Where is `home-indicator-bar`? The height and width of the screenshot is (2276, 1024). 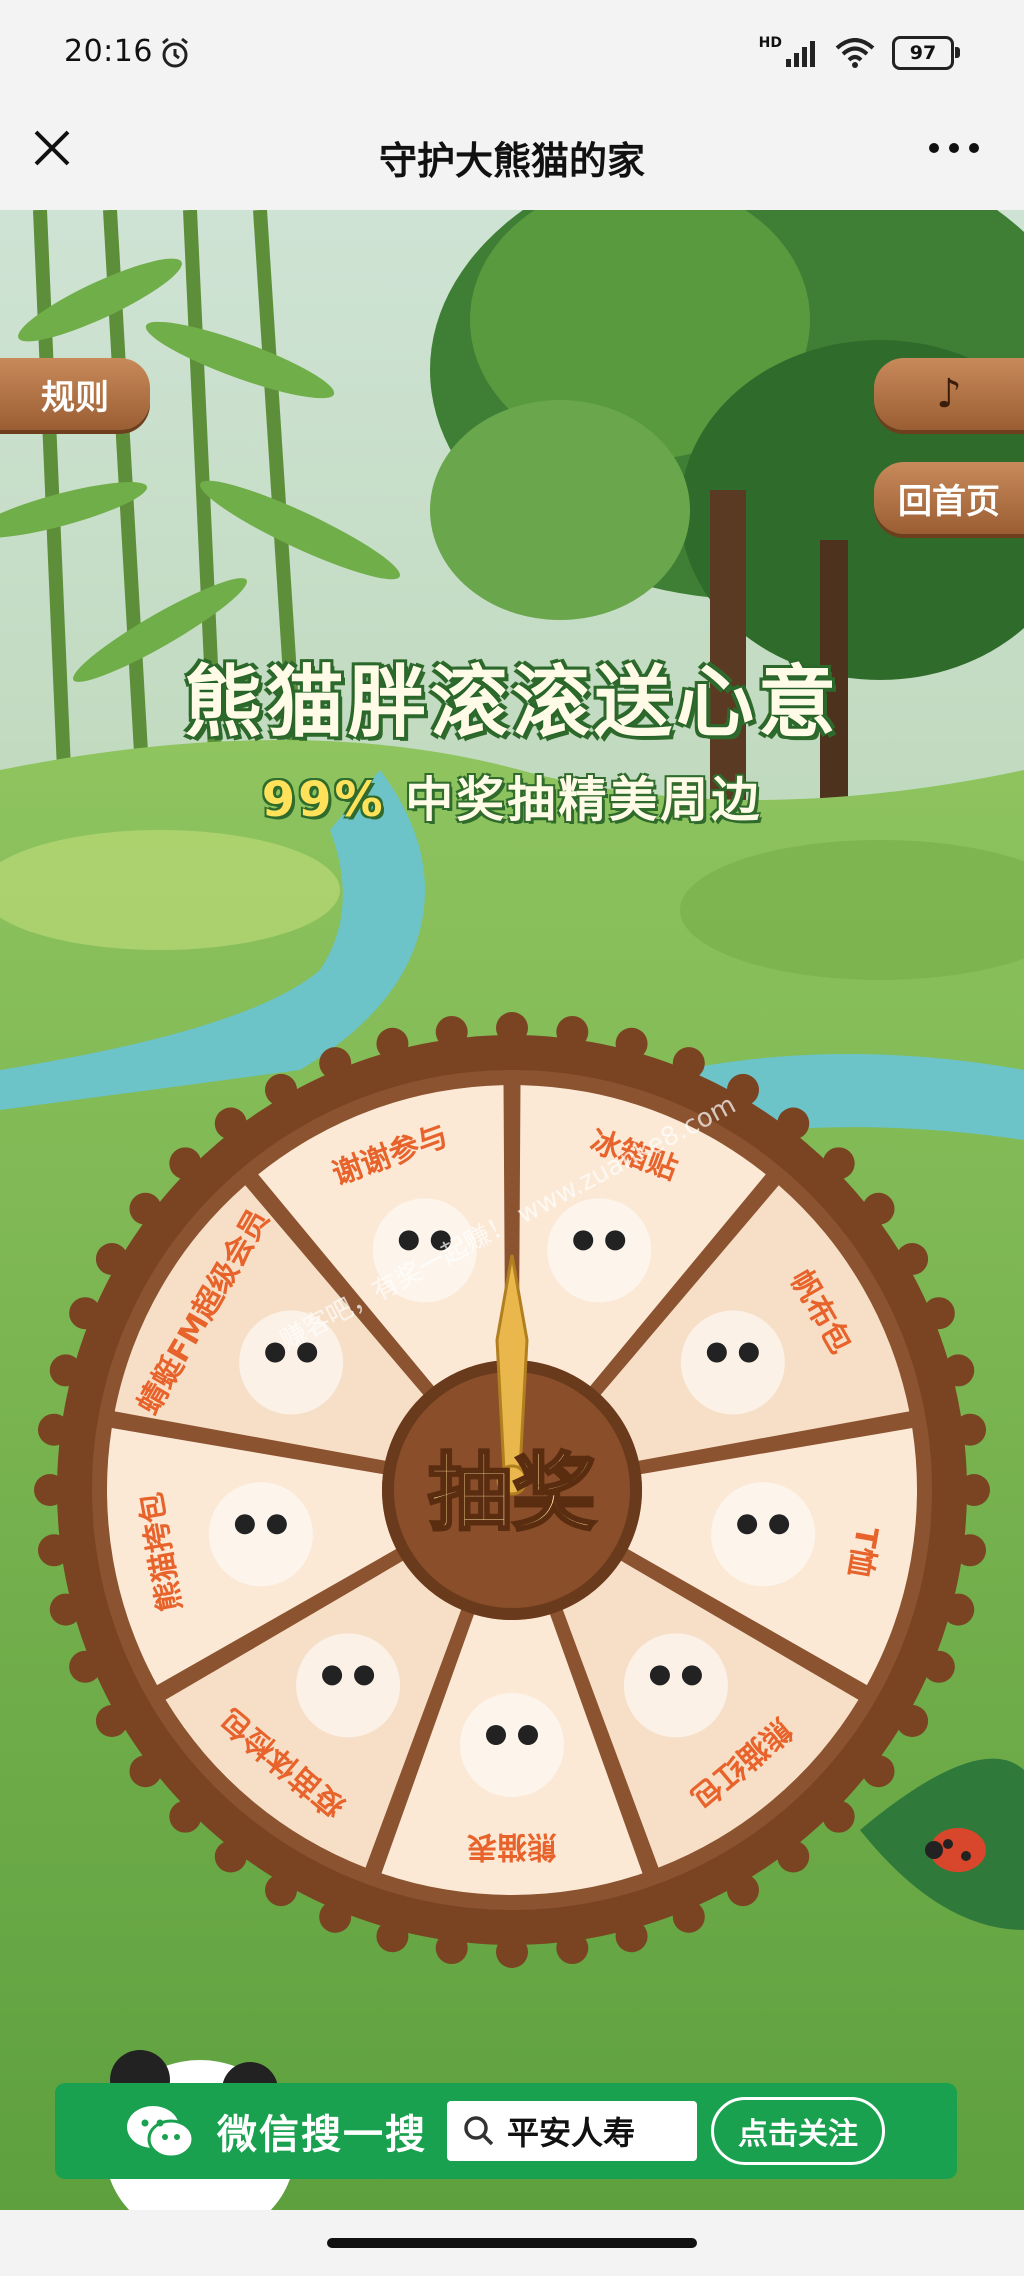
home-indicator-bar is located at coordinates (512, 2243).